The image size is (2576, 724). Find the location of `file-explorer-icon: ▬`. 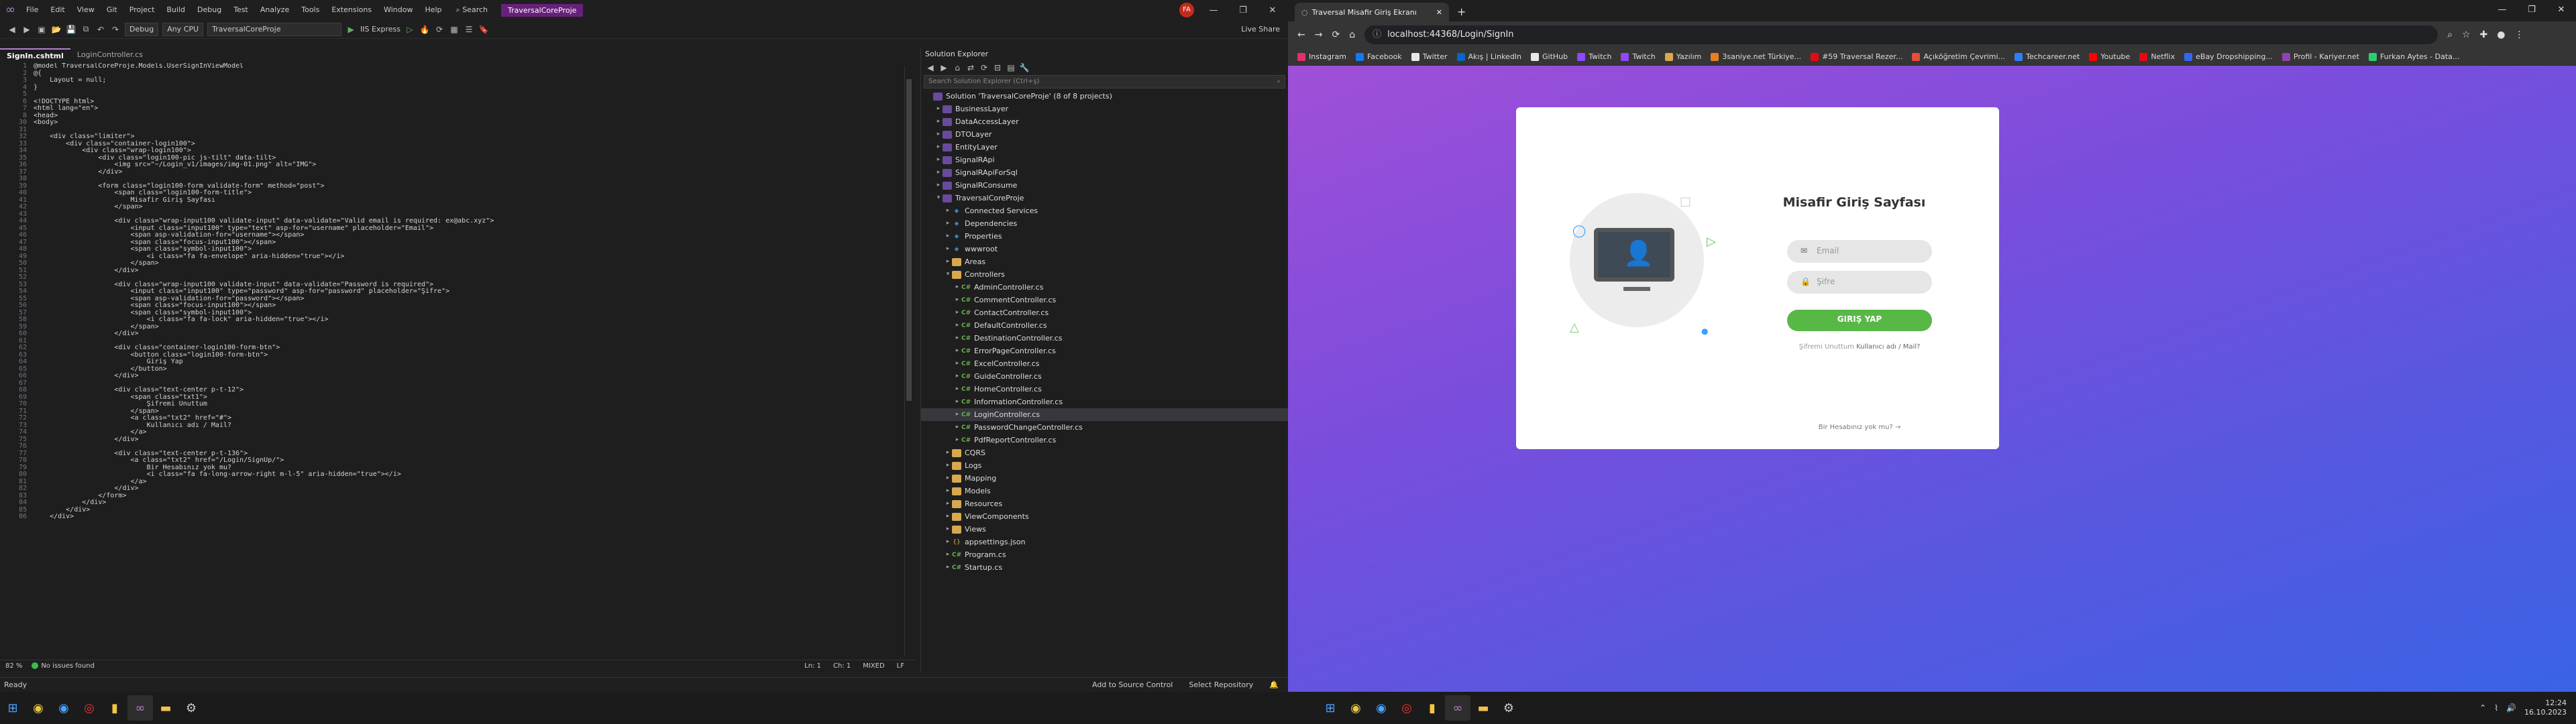

file-explorer-icon: ▬ is located at coordinates (165, 708).